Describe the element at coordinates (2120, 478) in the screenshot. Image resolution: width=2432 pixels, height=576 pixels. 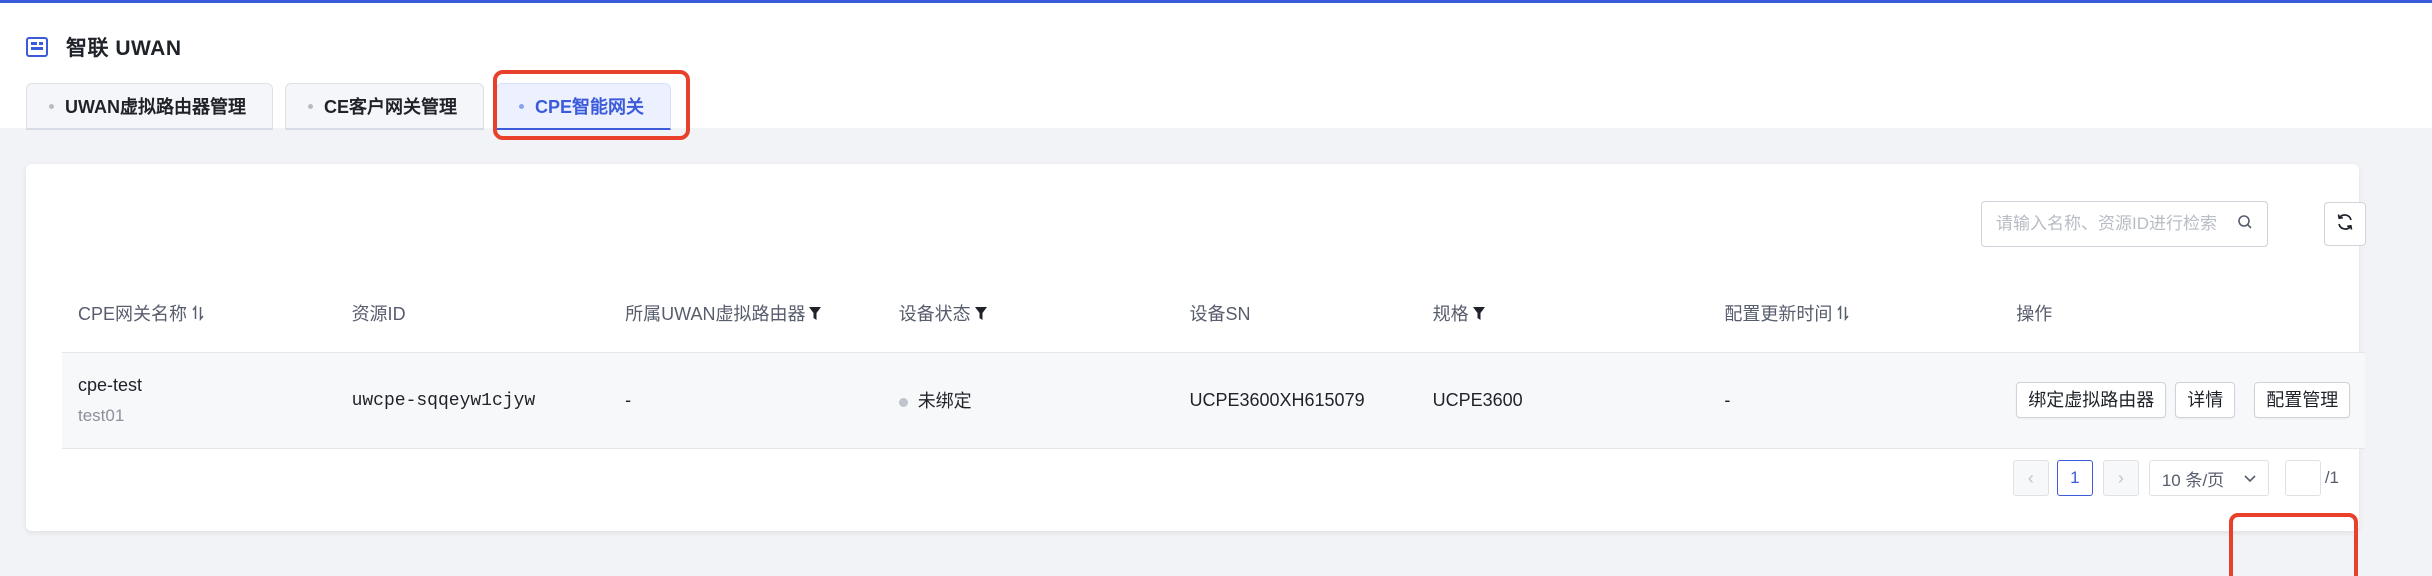
I see `next-page-button: ›` at that location.